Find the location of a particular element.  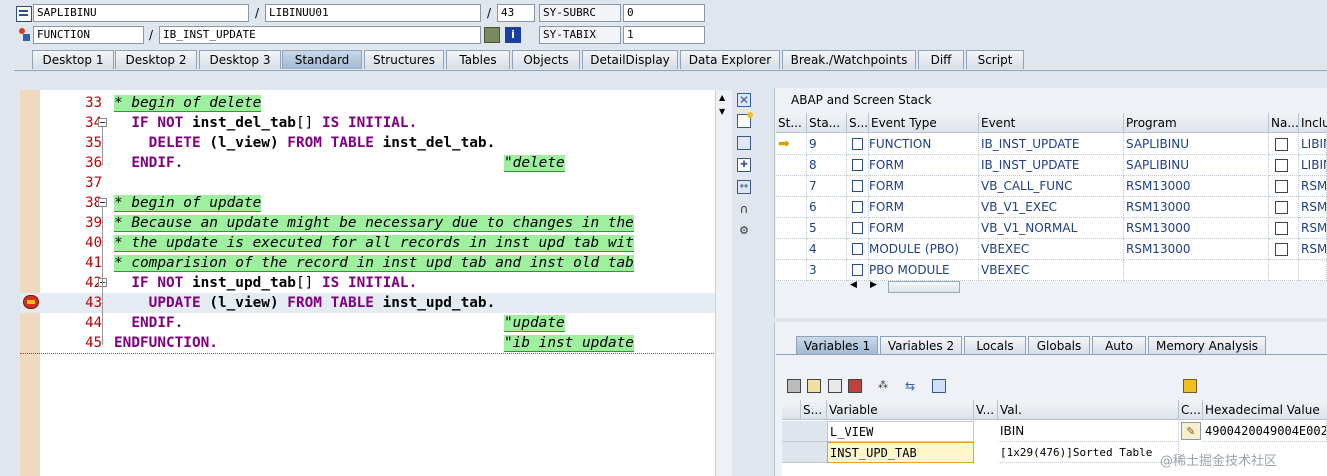

program-field: SAPLIBINU is located at coordinates (141, 13).